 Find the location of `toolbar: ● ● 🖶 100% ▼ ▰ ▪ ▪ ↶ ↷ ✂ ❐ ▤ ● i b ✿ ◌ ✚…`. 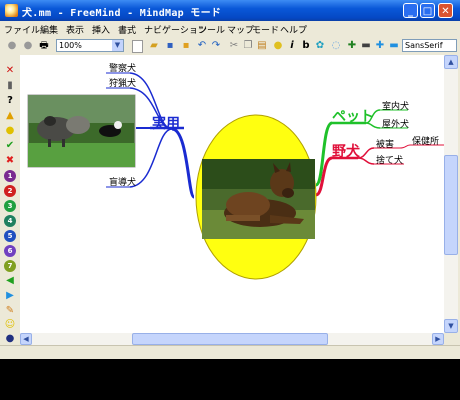

toolbar: ● ● 🖶 100% ▼ ▰ ▪ ▪ ↶ ↷ ✂ ❐ ▤ ● i b ✿ ◌ ✚… is located at coordinates (230, 46).